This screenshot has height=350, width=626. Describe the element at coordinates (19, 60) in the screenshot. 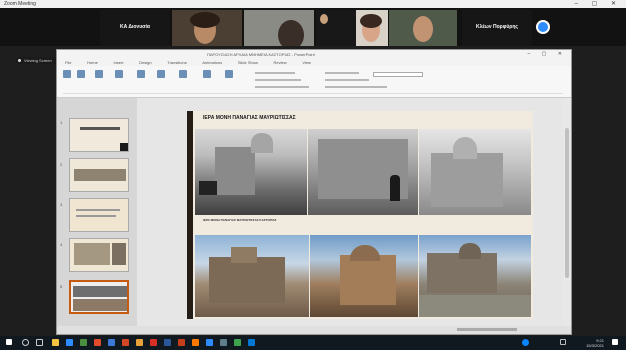

I see `record-dot-icon` at that location.